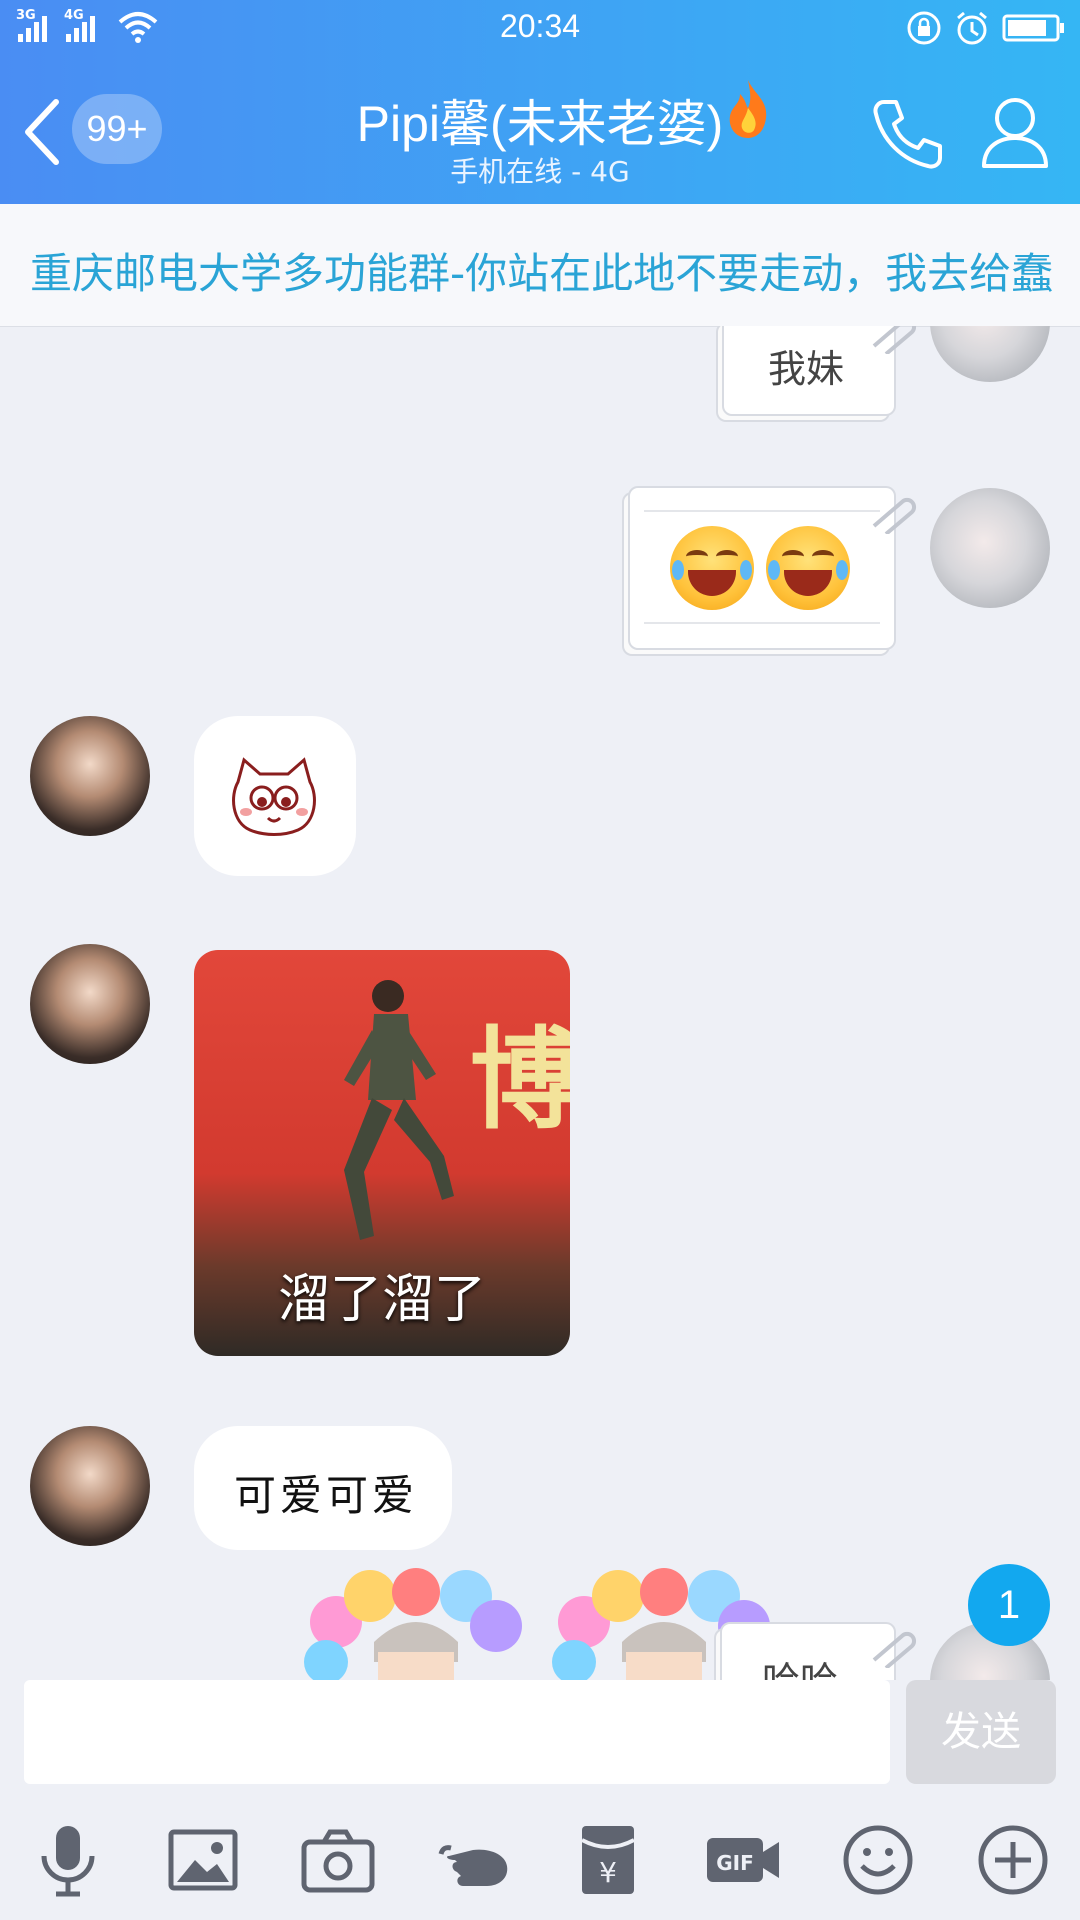 This screenshot has width=1080, height=1920. I want to click on cat-sticker-icon, so click(274, 796).